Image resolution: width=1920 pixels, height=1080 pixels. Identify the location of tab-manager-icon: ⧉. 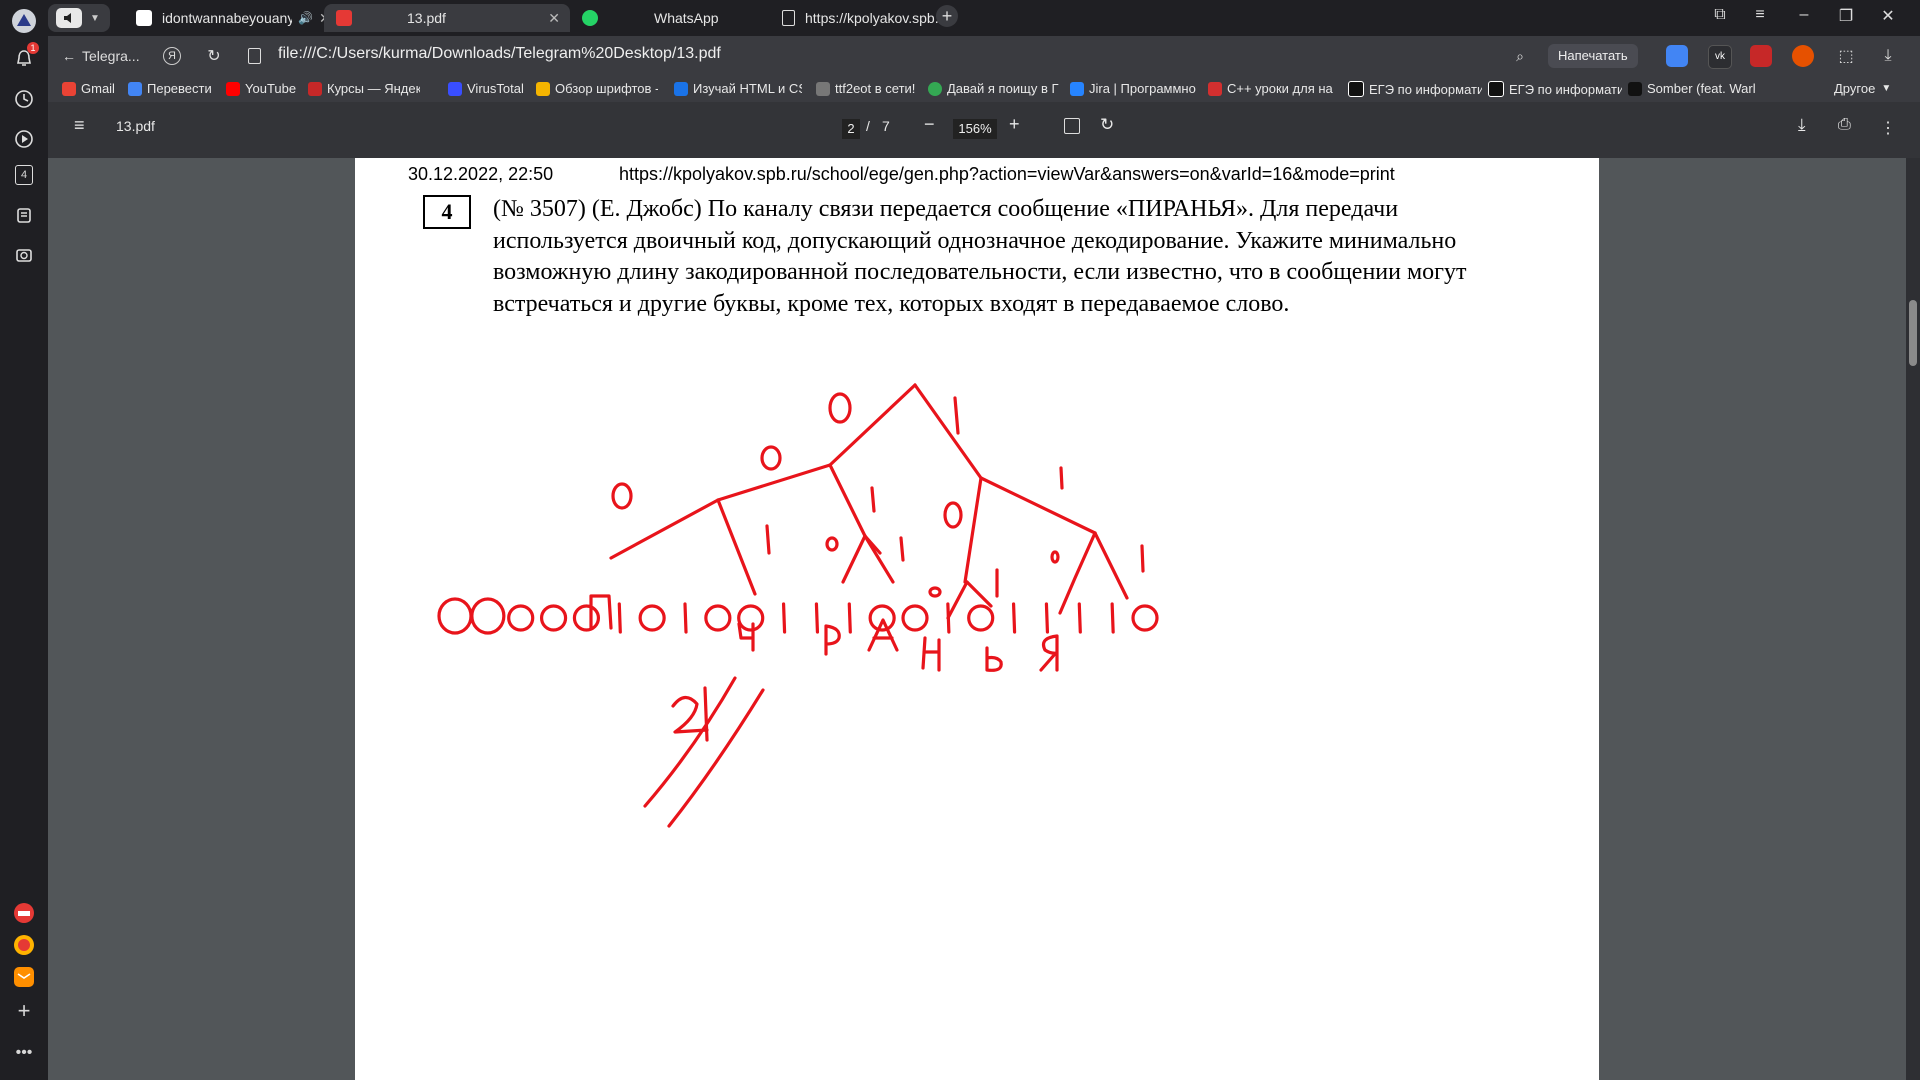
(1720, 15).